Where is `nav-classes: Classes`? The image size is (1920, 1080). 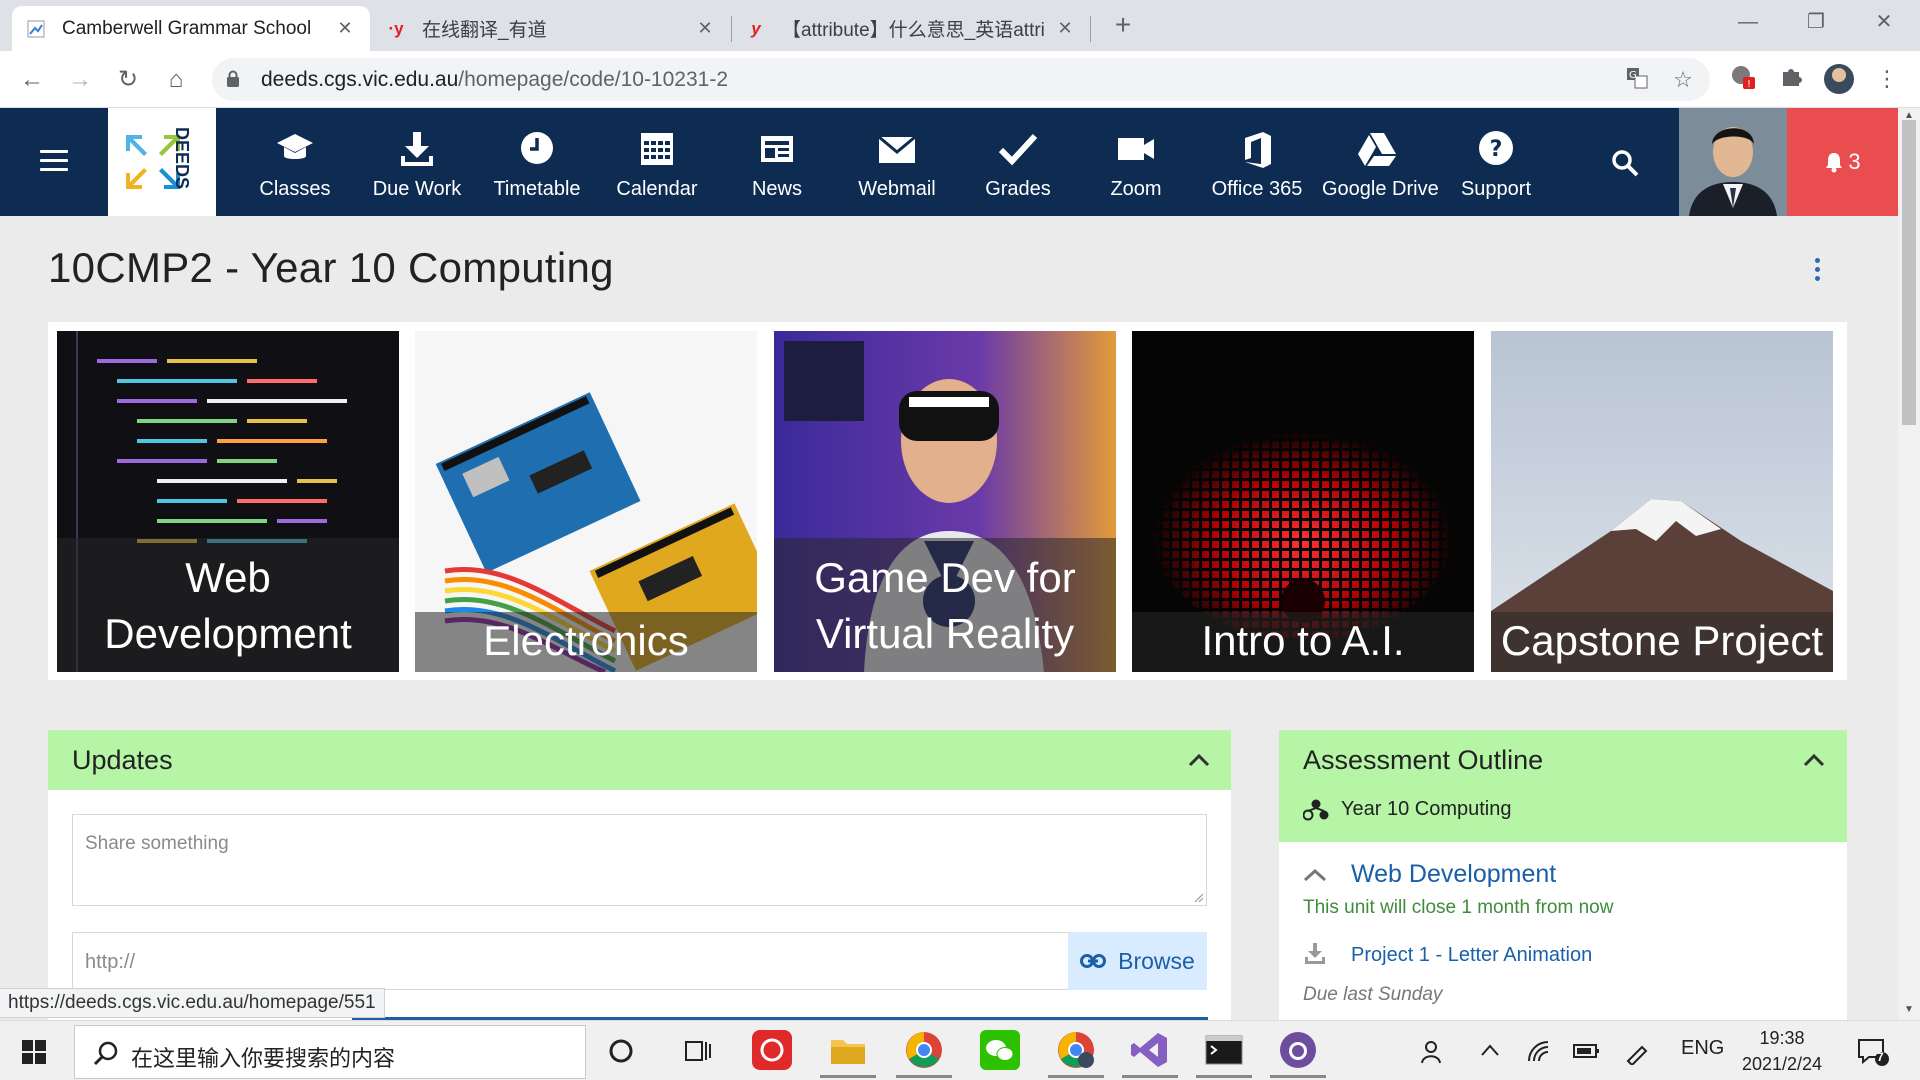 nav-classes: Classes is located at coordinates (295, 162).